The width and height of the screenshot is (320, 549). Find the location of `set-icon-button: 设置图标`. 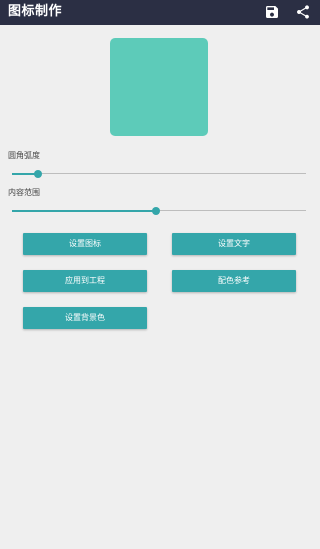

set-icon-button: 设置图标 is located at coordinates (85, 244).